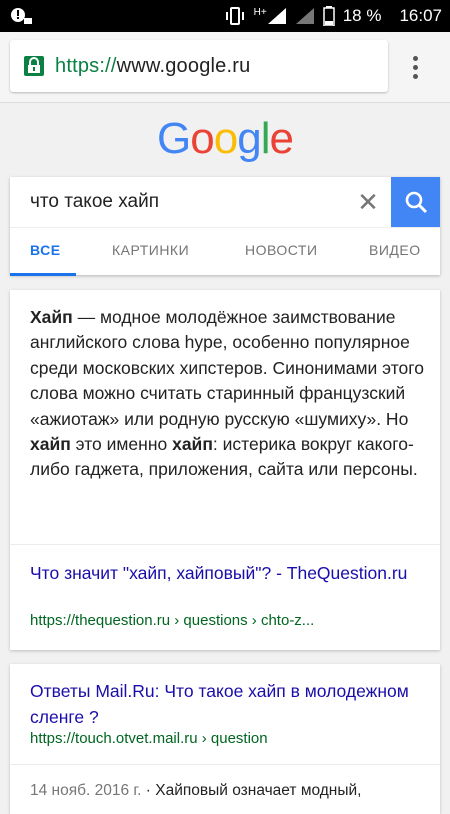  What do you see at coordinates (45, 250) in the screenshot?
I see `tab-all: ВСЕ` at bounding box center [45, 250].